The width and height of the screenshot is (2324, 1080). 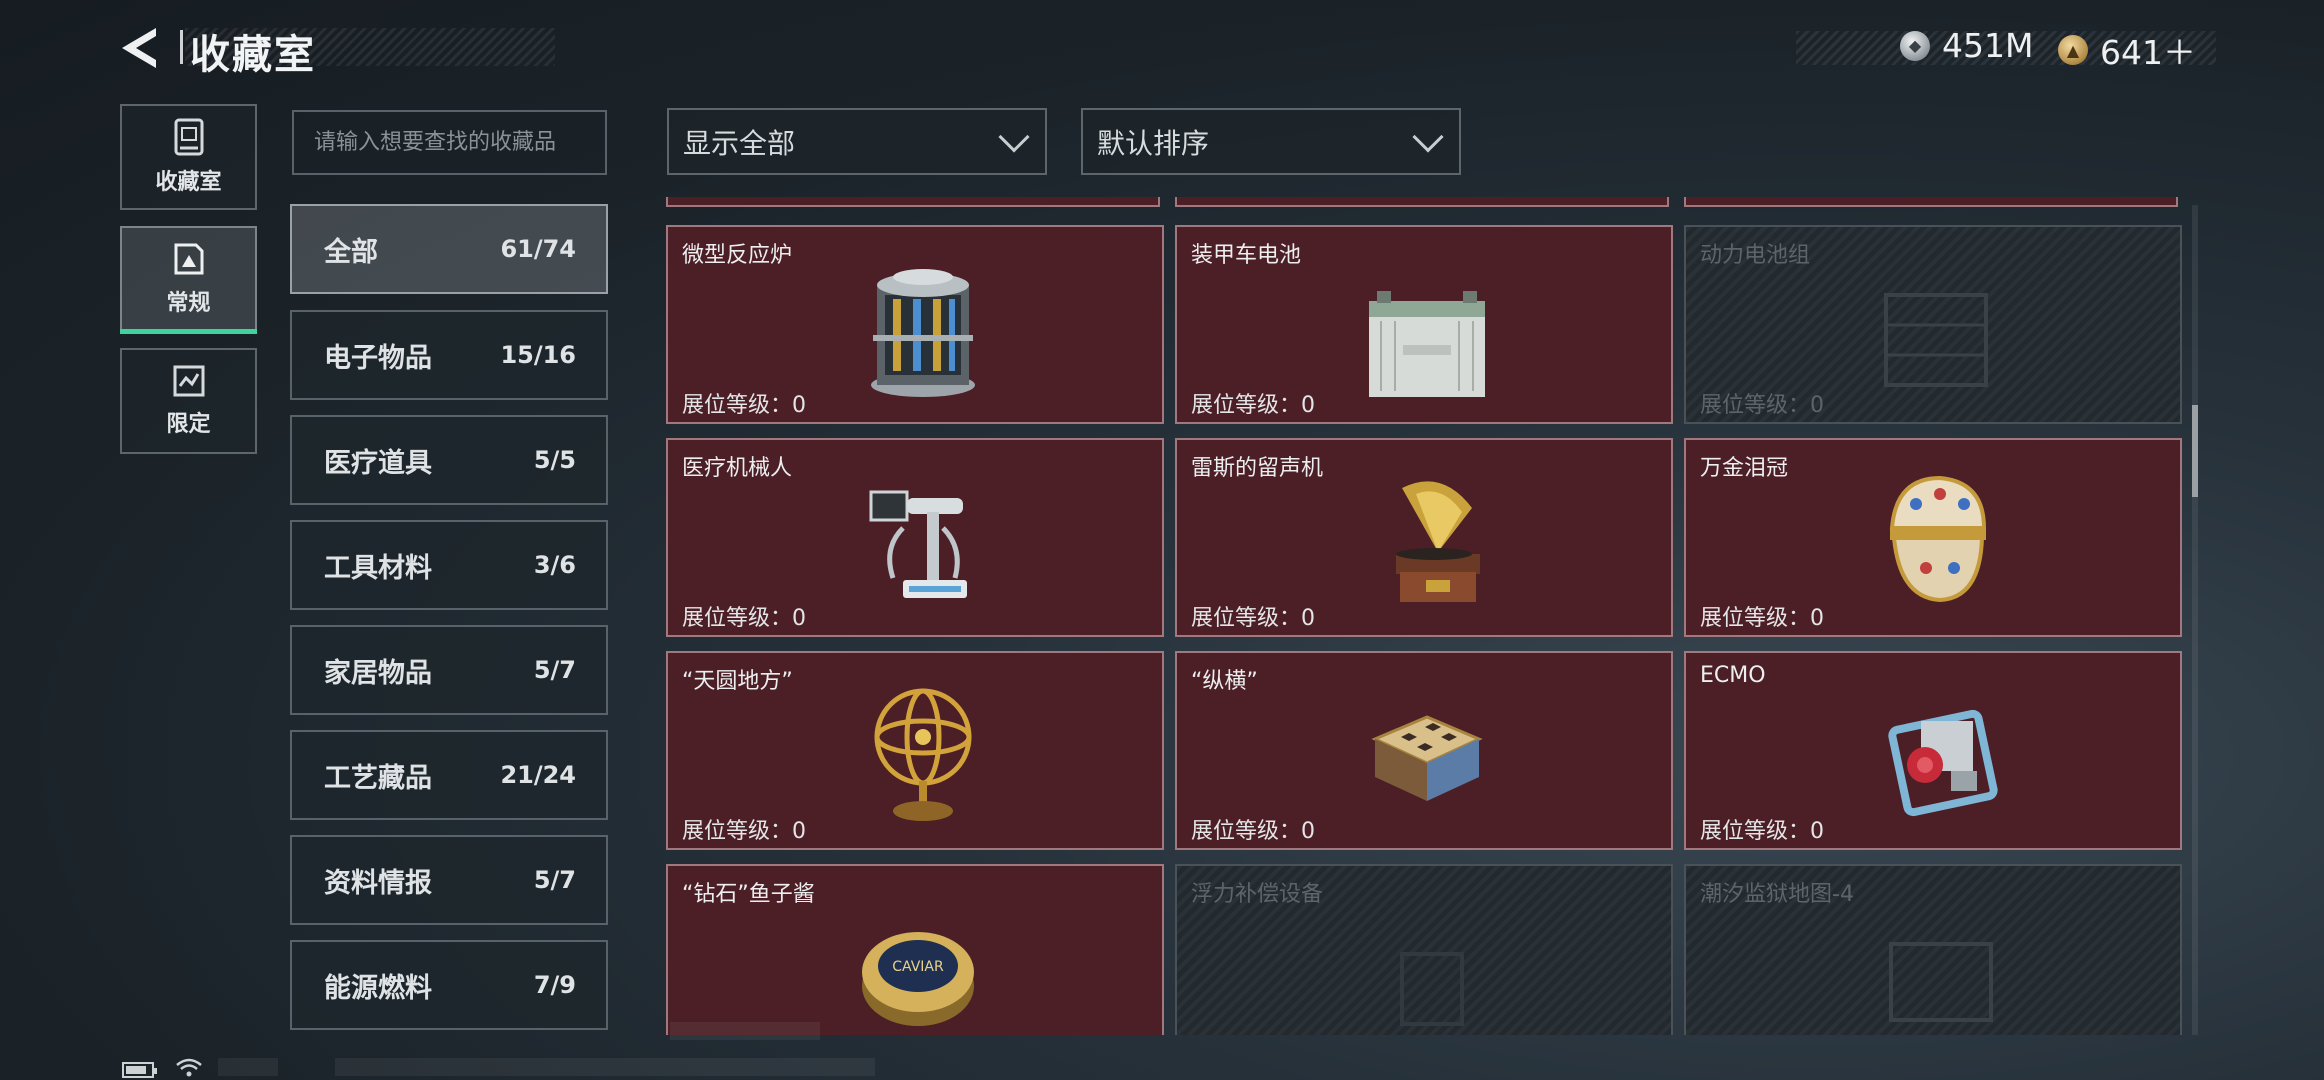 I want to click on silver-coin-icon: ◆, so click(x=1915, y=45).